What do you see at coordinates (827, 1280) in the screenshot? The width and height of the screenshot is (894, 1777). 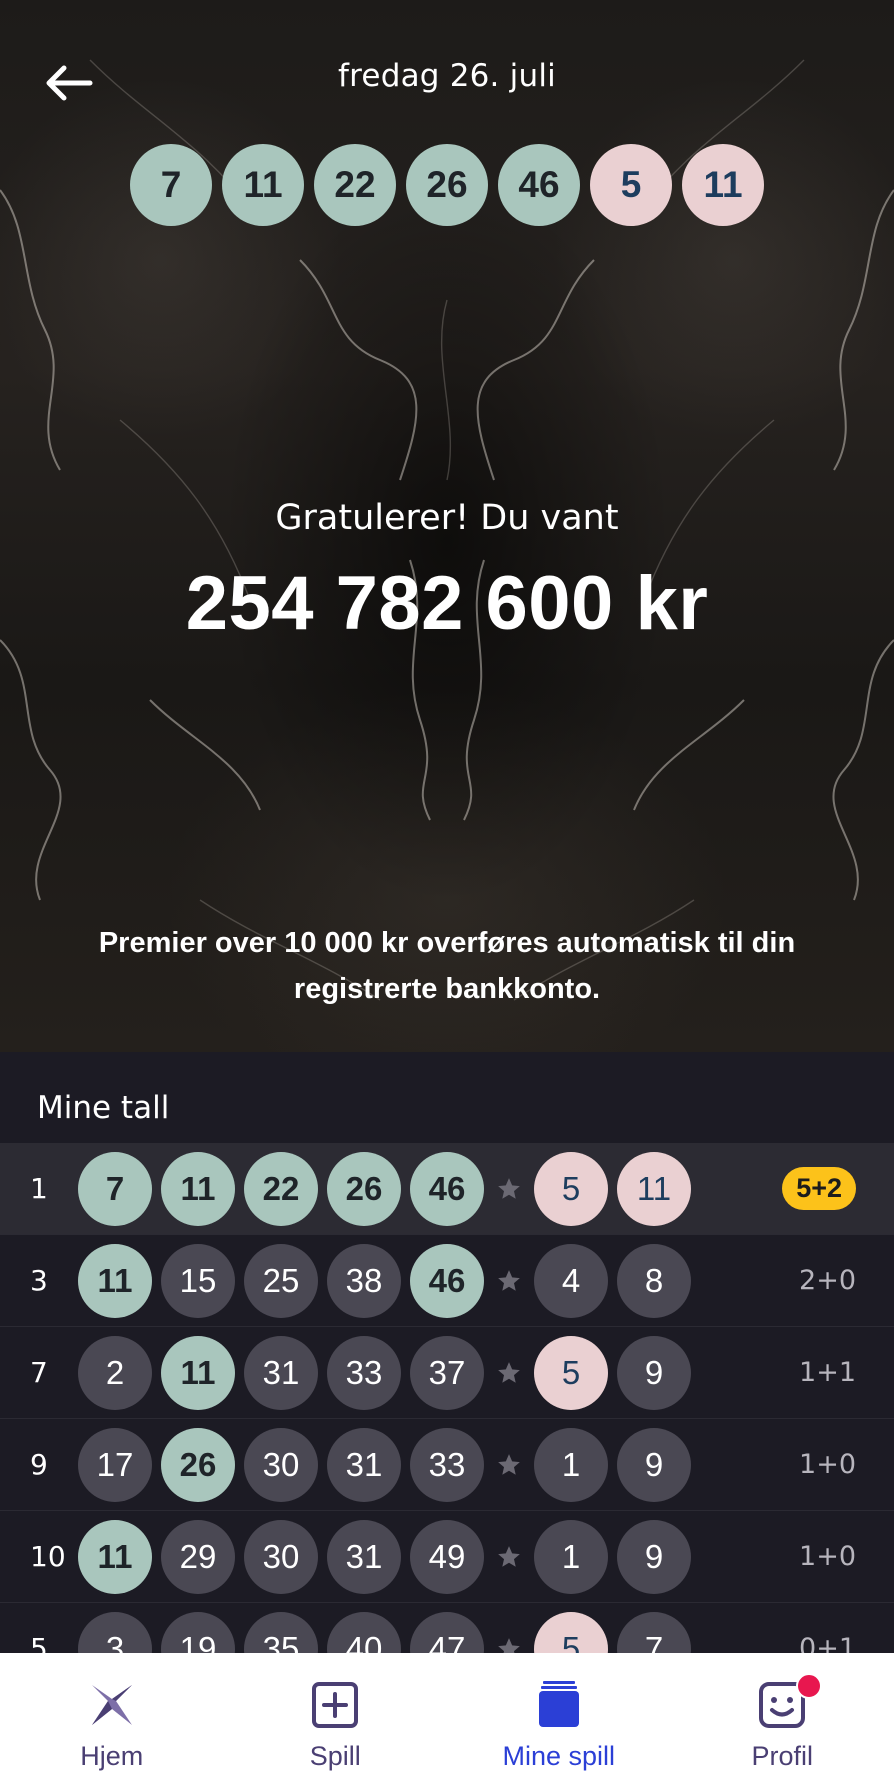 I see `match-result: 2+0` at bounding box center [827, 1280].